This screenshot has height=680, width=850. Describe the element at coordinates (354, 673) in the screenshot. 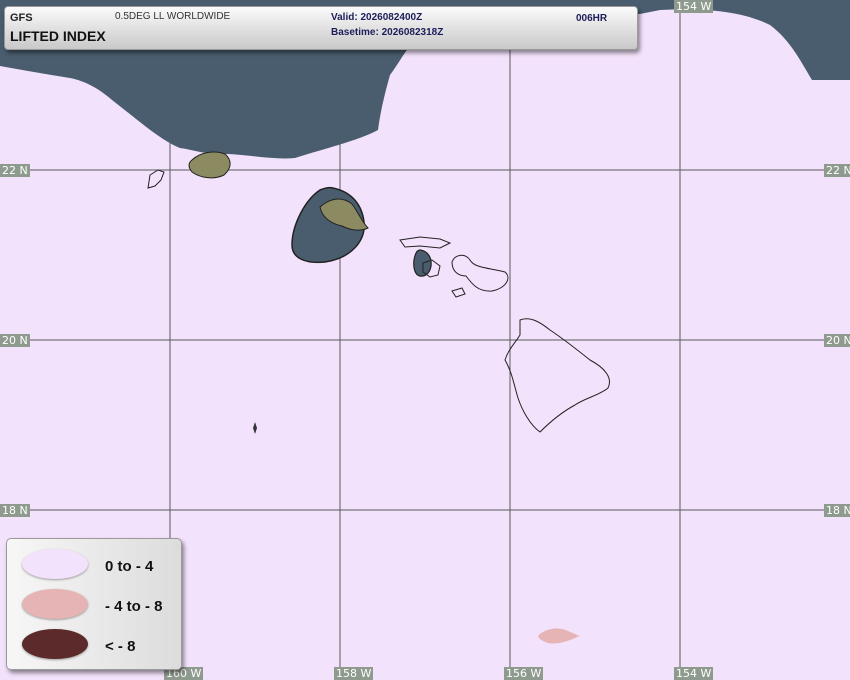

I see `lon-label-158w-bottom: 158 W` at that location.